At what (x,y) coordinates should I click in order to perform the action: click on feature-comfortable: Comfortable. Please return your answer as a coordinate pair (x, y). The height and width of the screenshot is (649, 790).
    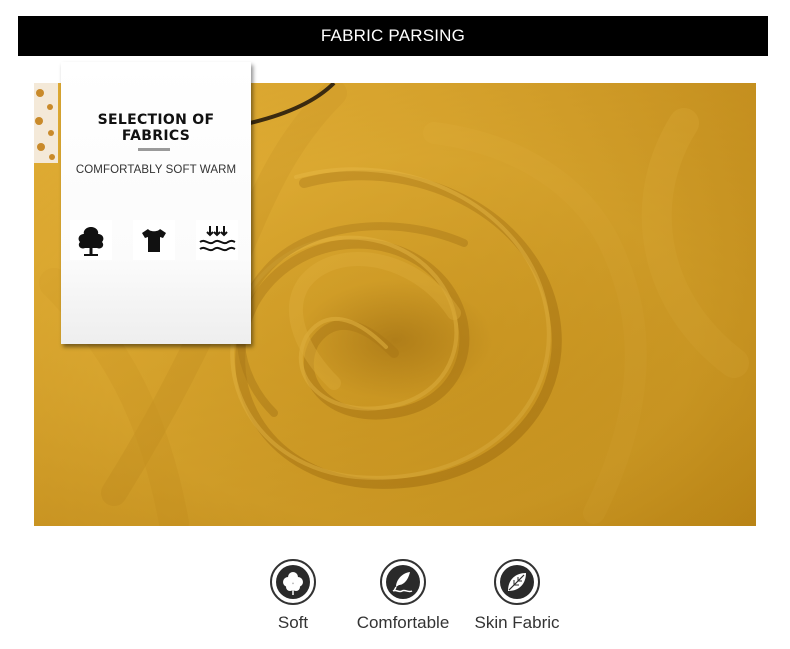
    Looking at the image, I should click on (403, 596).